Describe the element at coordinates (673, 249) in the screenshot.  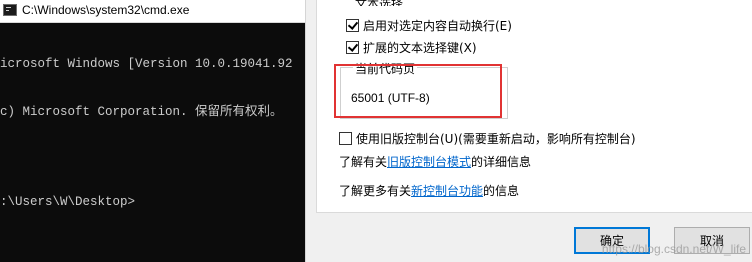
I see `watermark: https://blog.csdn.net/W_life` at that location.